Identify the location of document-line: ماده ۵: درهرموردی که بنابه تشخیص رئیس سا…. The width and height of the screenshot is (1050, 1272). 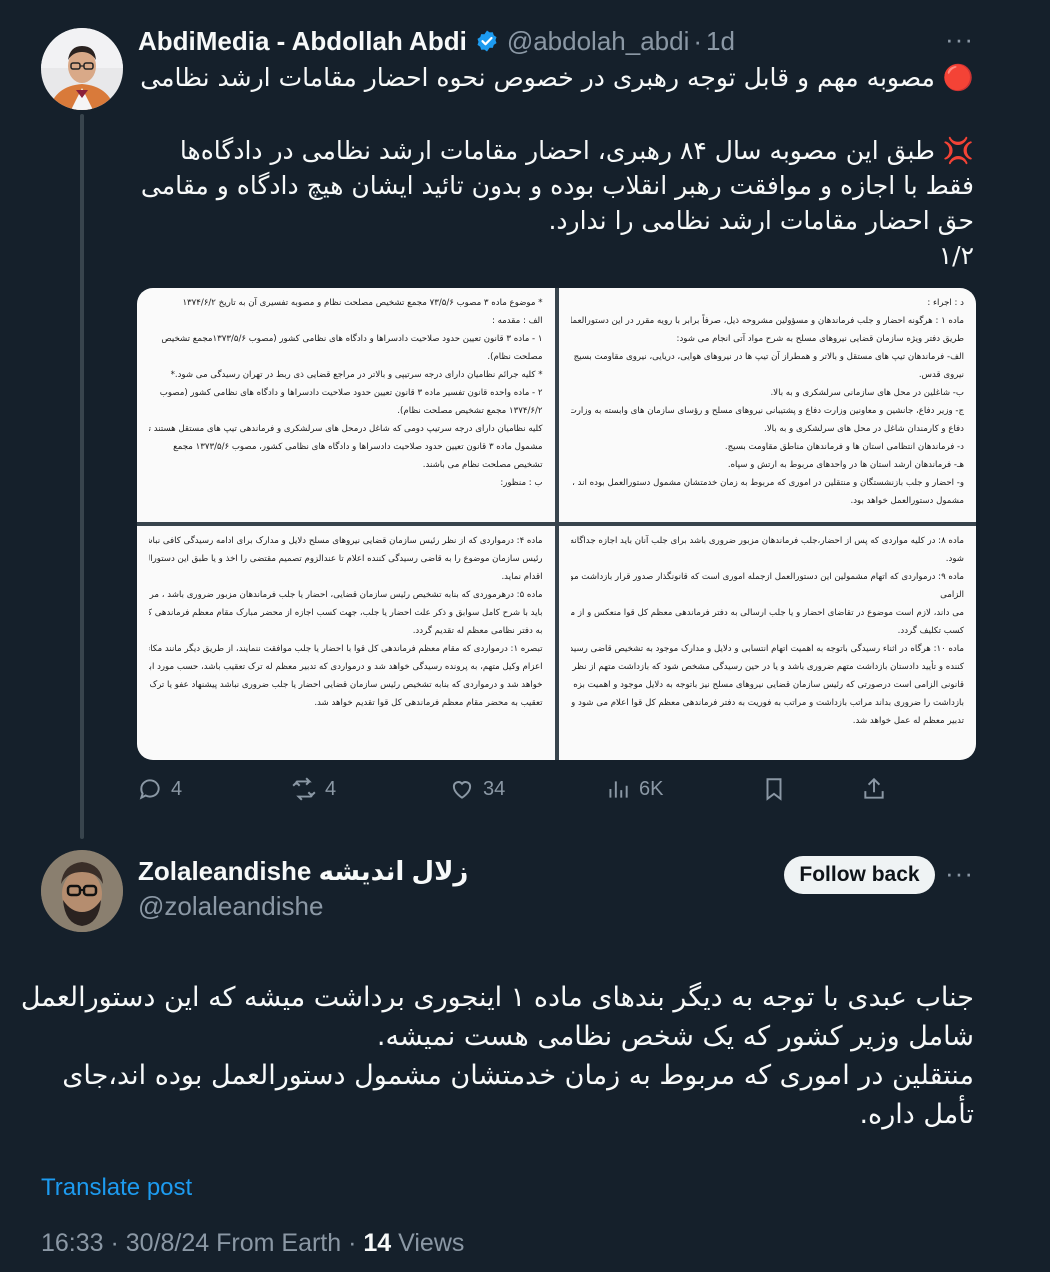
(346, 595).